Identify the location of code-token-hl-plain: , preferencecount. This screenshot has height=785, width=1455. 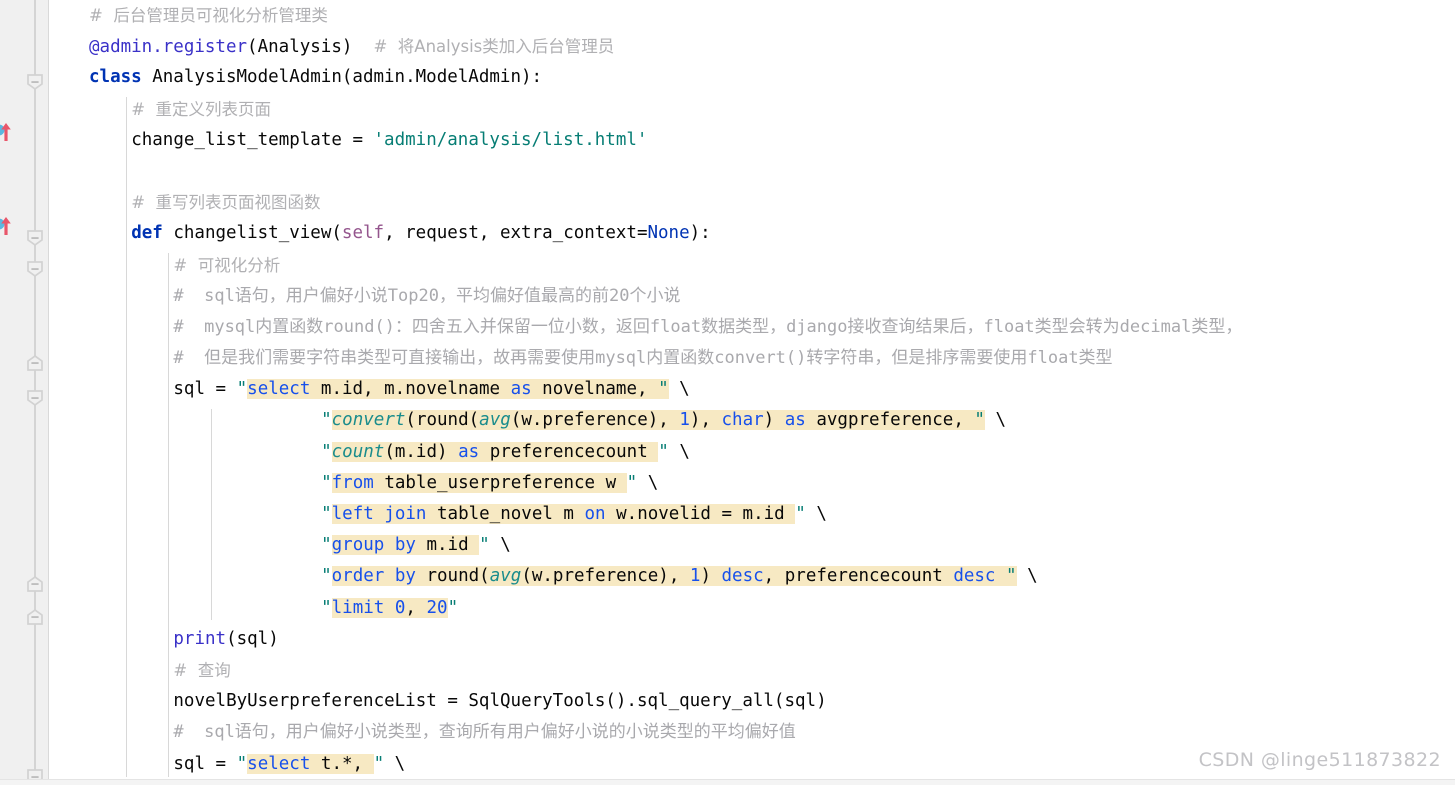
(858, 576).